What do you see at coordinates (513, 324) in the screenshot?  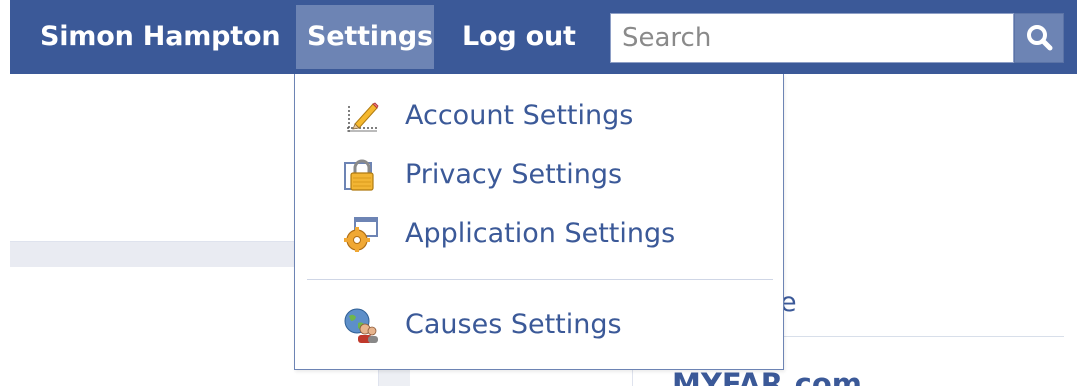 I see `menu-item-label: Causes Settings` at bounding box center [513, 324].